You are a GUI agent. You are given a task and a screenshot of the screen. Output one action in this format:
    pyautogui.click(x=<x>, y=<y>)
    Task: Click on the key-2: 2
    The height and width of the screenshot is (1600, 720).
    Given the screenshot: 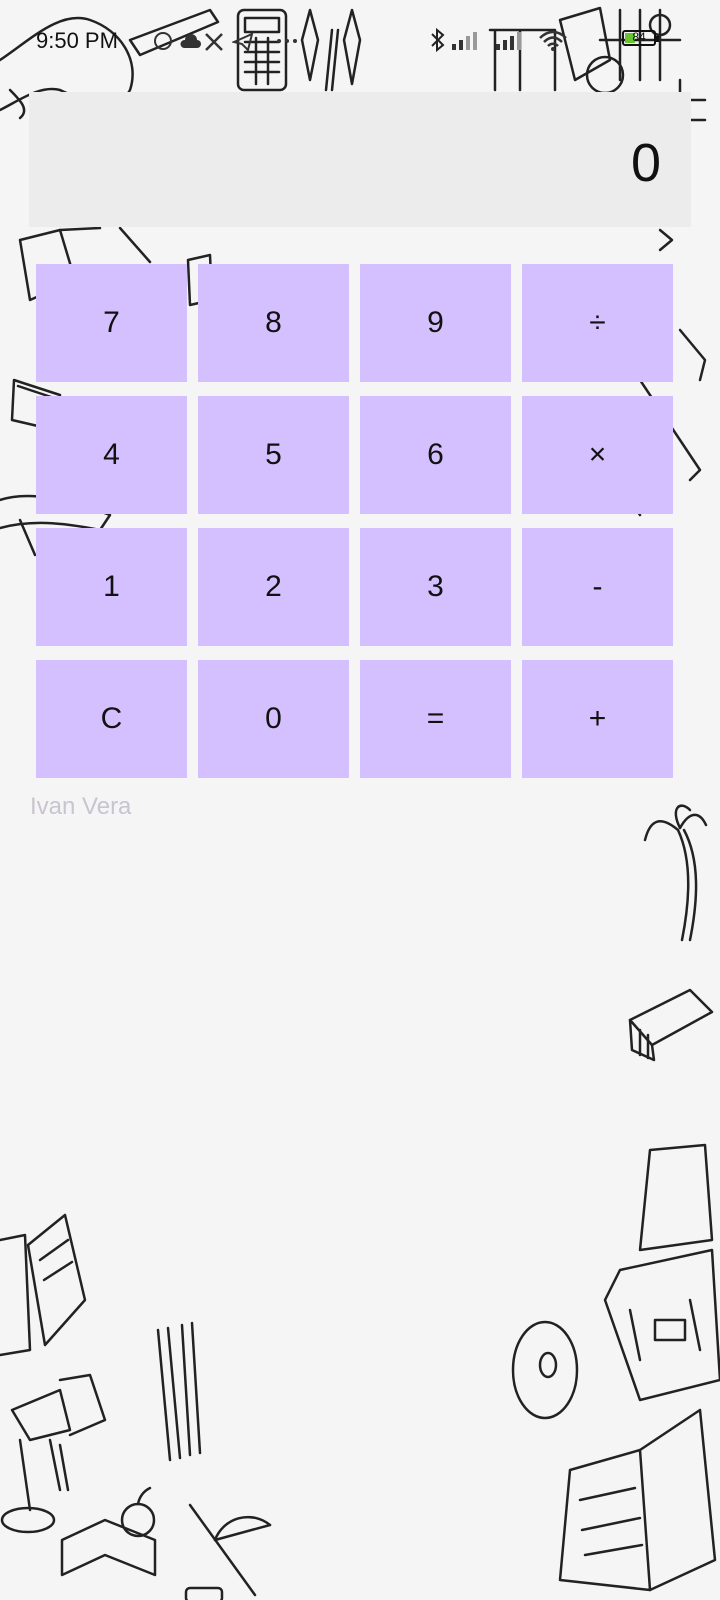 What is the action you would take?
    pyautogui.click(x=273, y=587)
    